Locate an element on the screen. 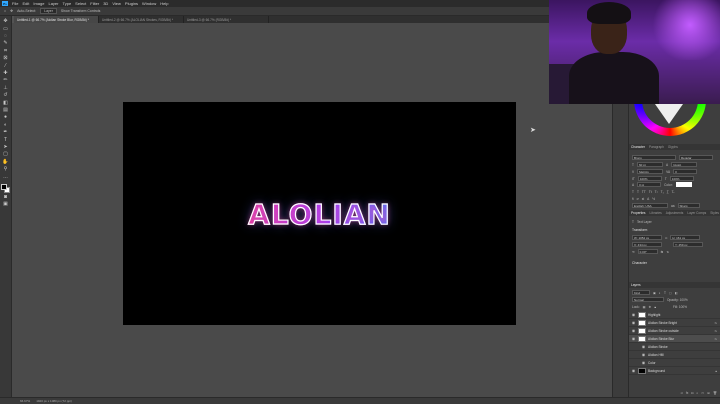 The image size is (720, 404). blend-mode-select: Normal is located at coordinates (648, 299).